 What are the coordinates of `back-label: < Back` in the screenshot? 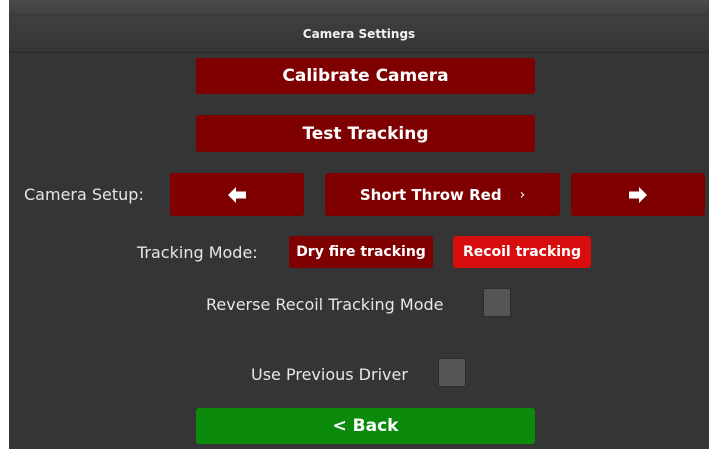 It's located at (365, 426).